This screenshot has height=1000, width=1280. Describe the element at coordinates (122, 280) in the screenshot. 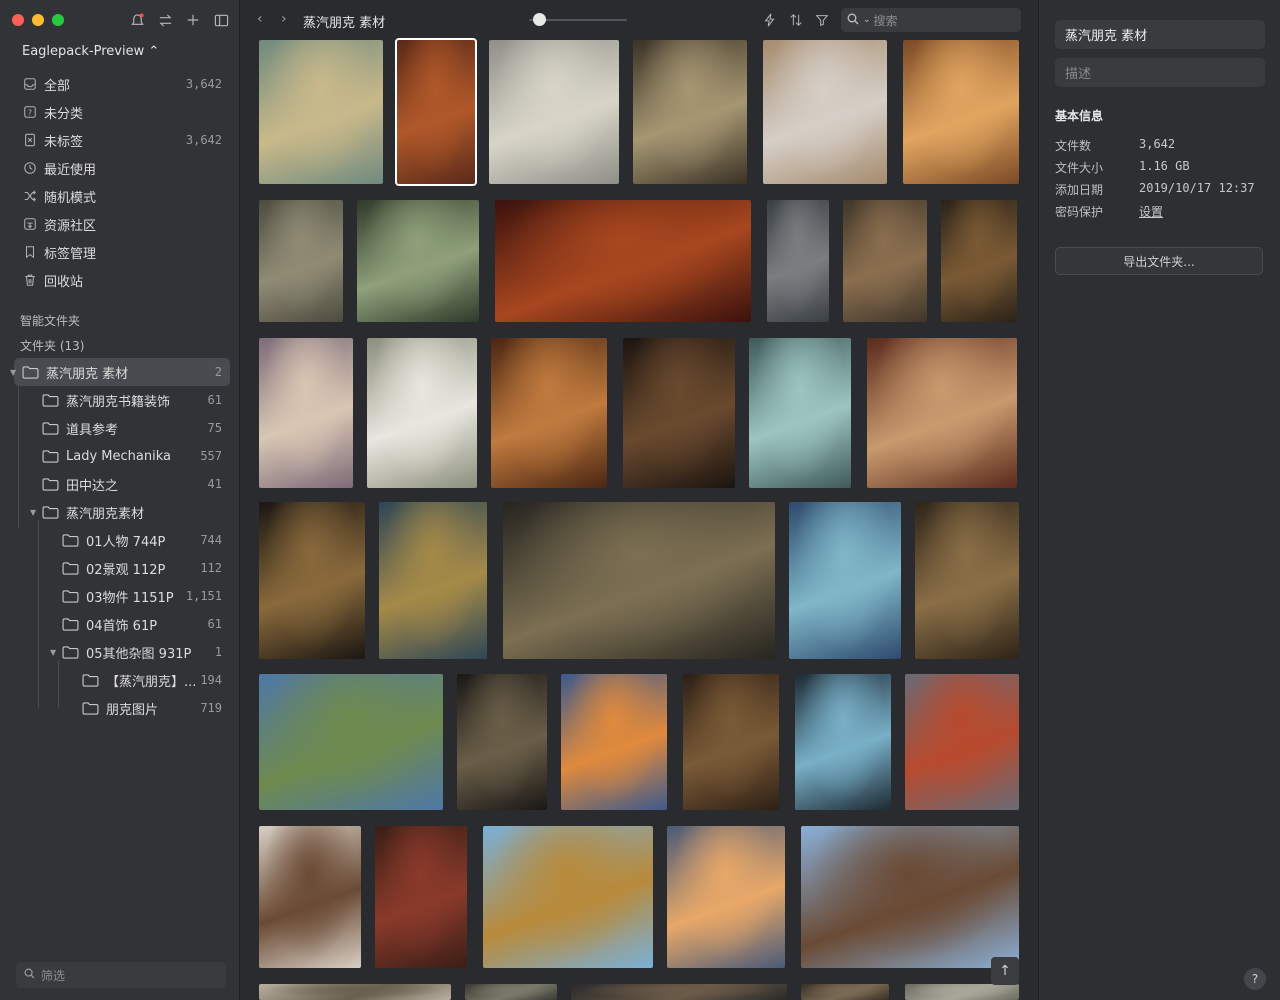

I see `nav-item-7: 回收站` at that location.